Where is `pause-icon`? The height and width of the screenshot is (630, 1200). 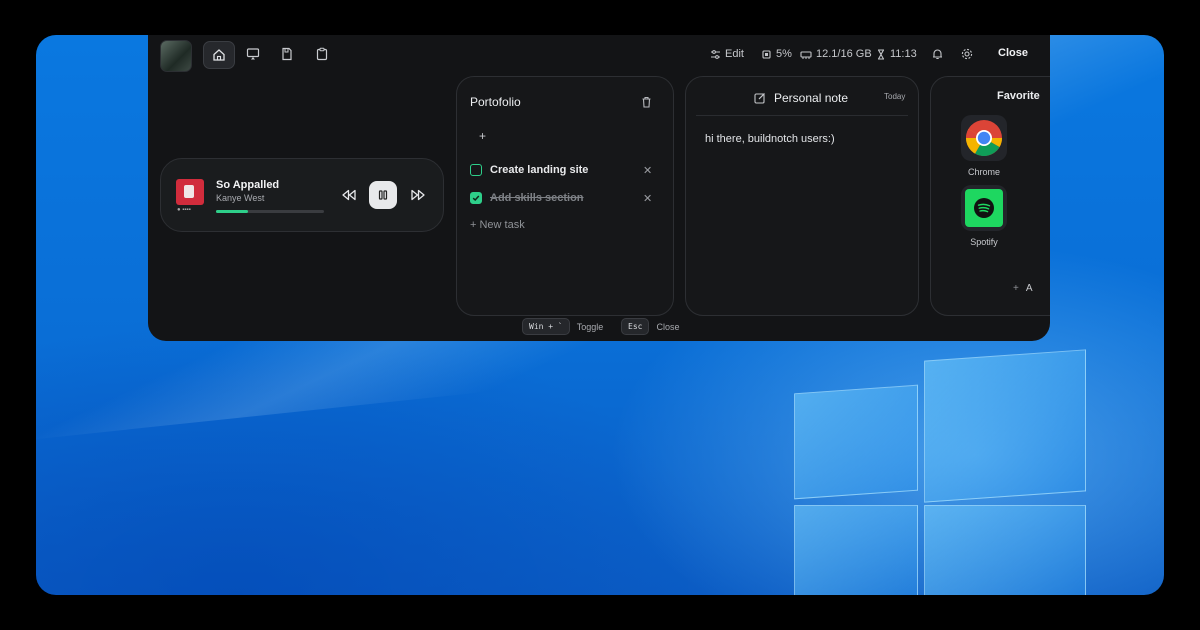
pause-icon is located at coordinates (383, 195).